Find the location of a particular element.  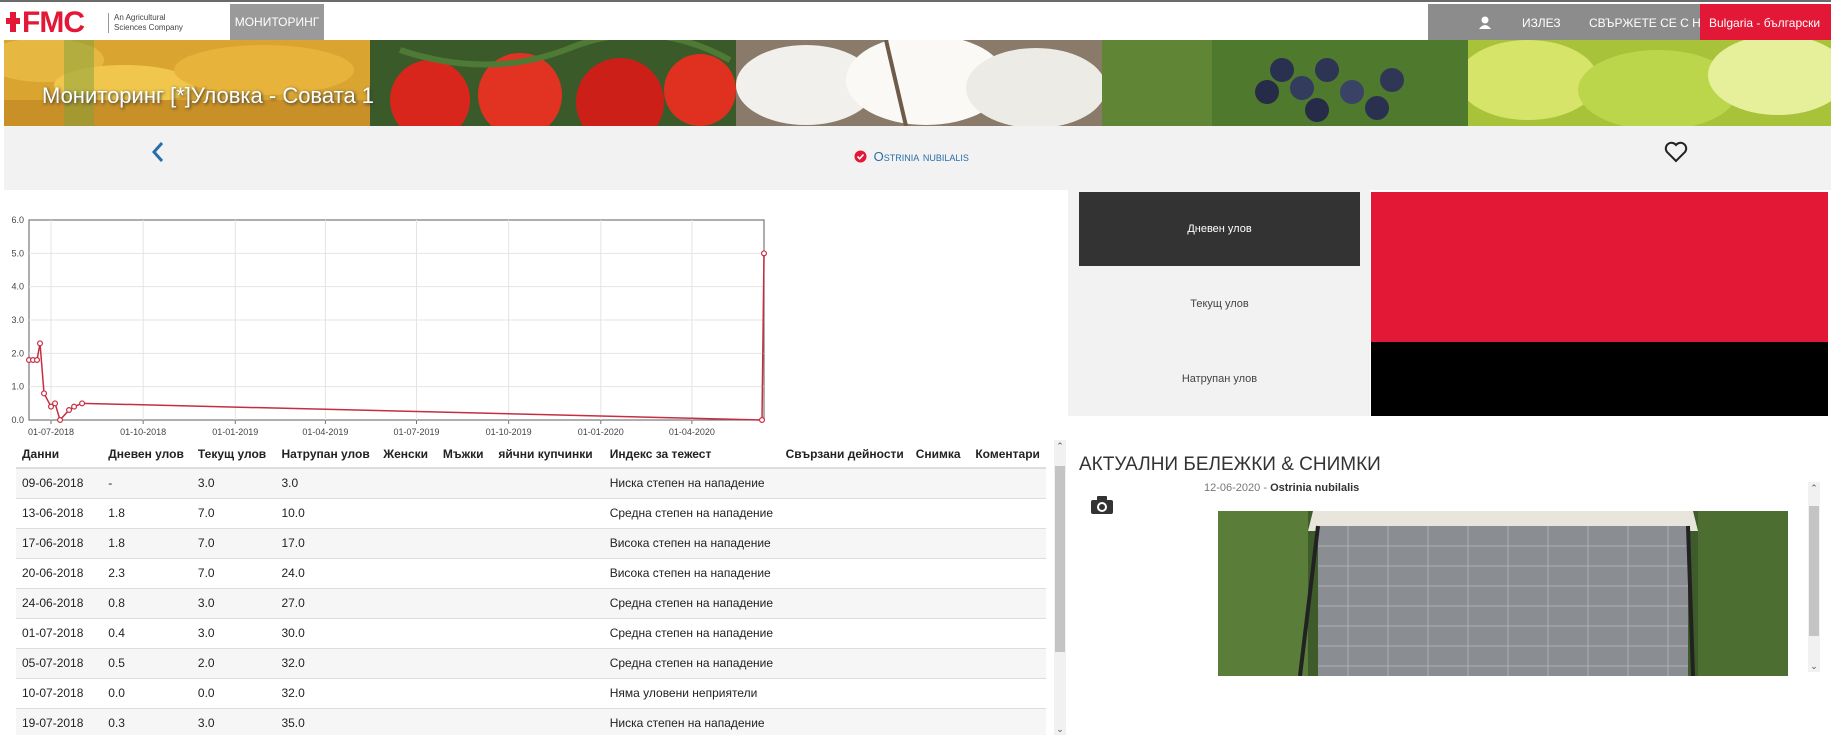

logout-link: ИЗЛЕЗ is located at coordinates (1541, 23).